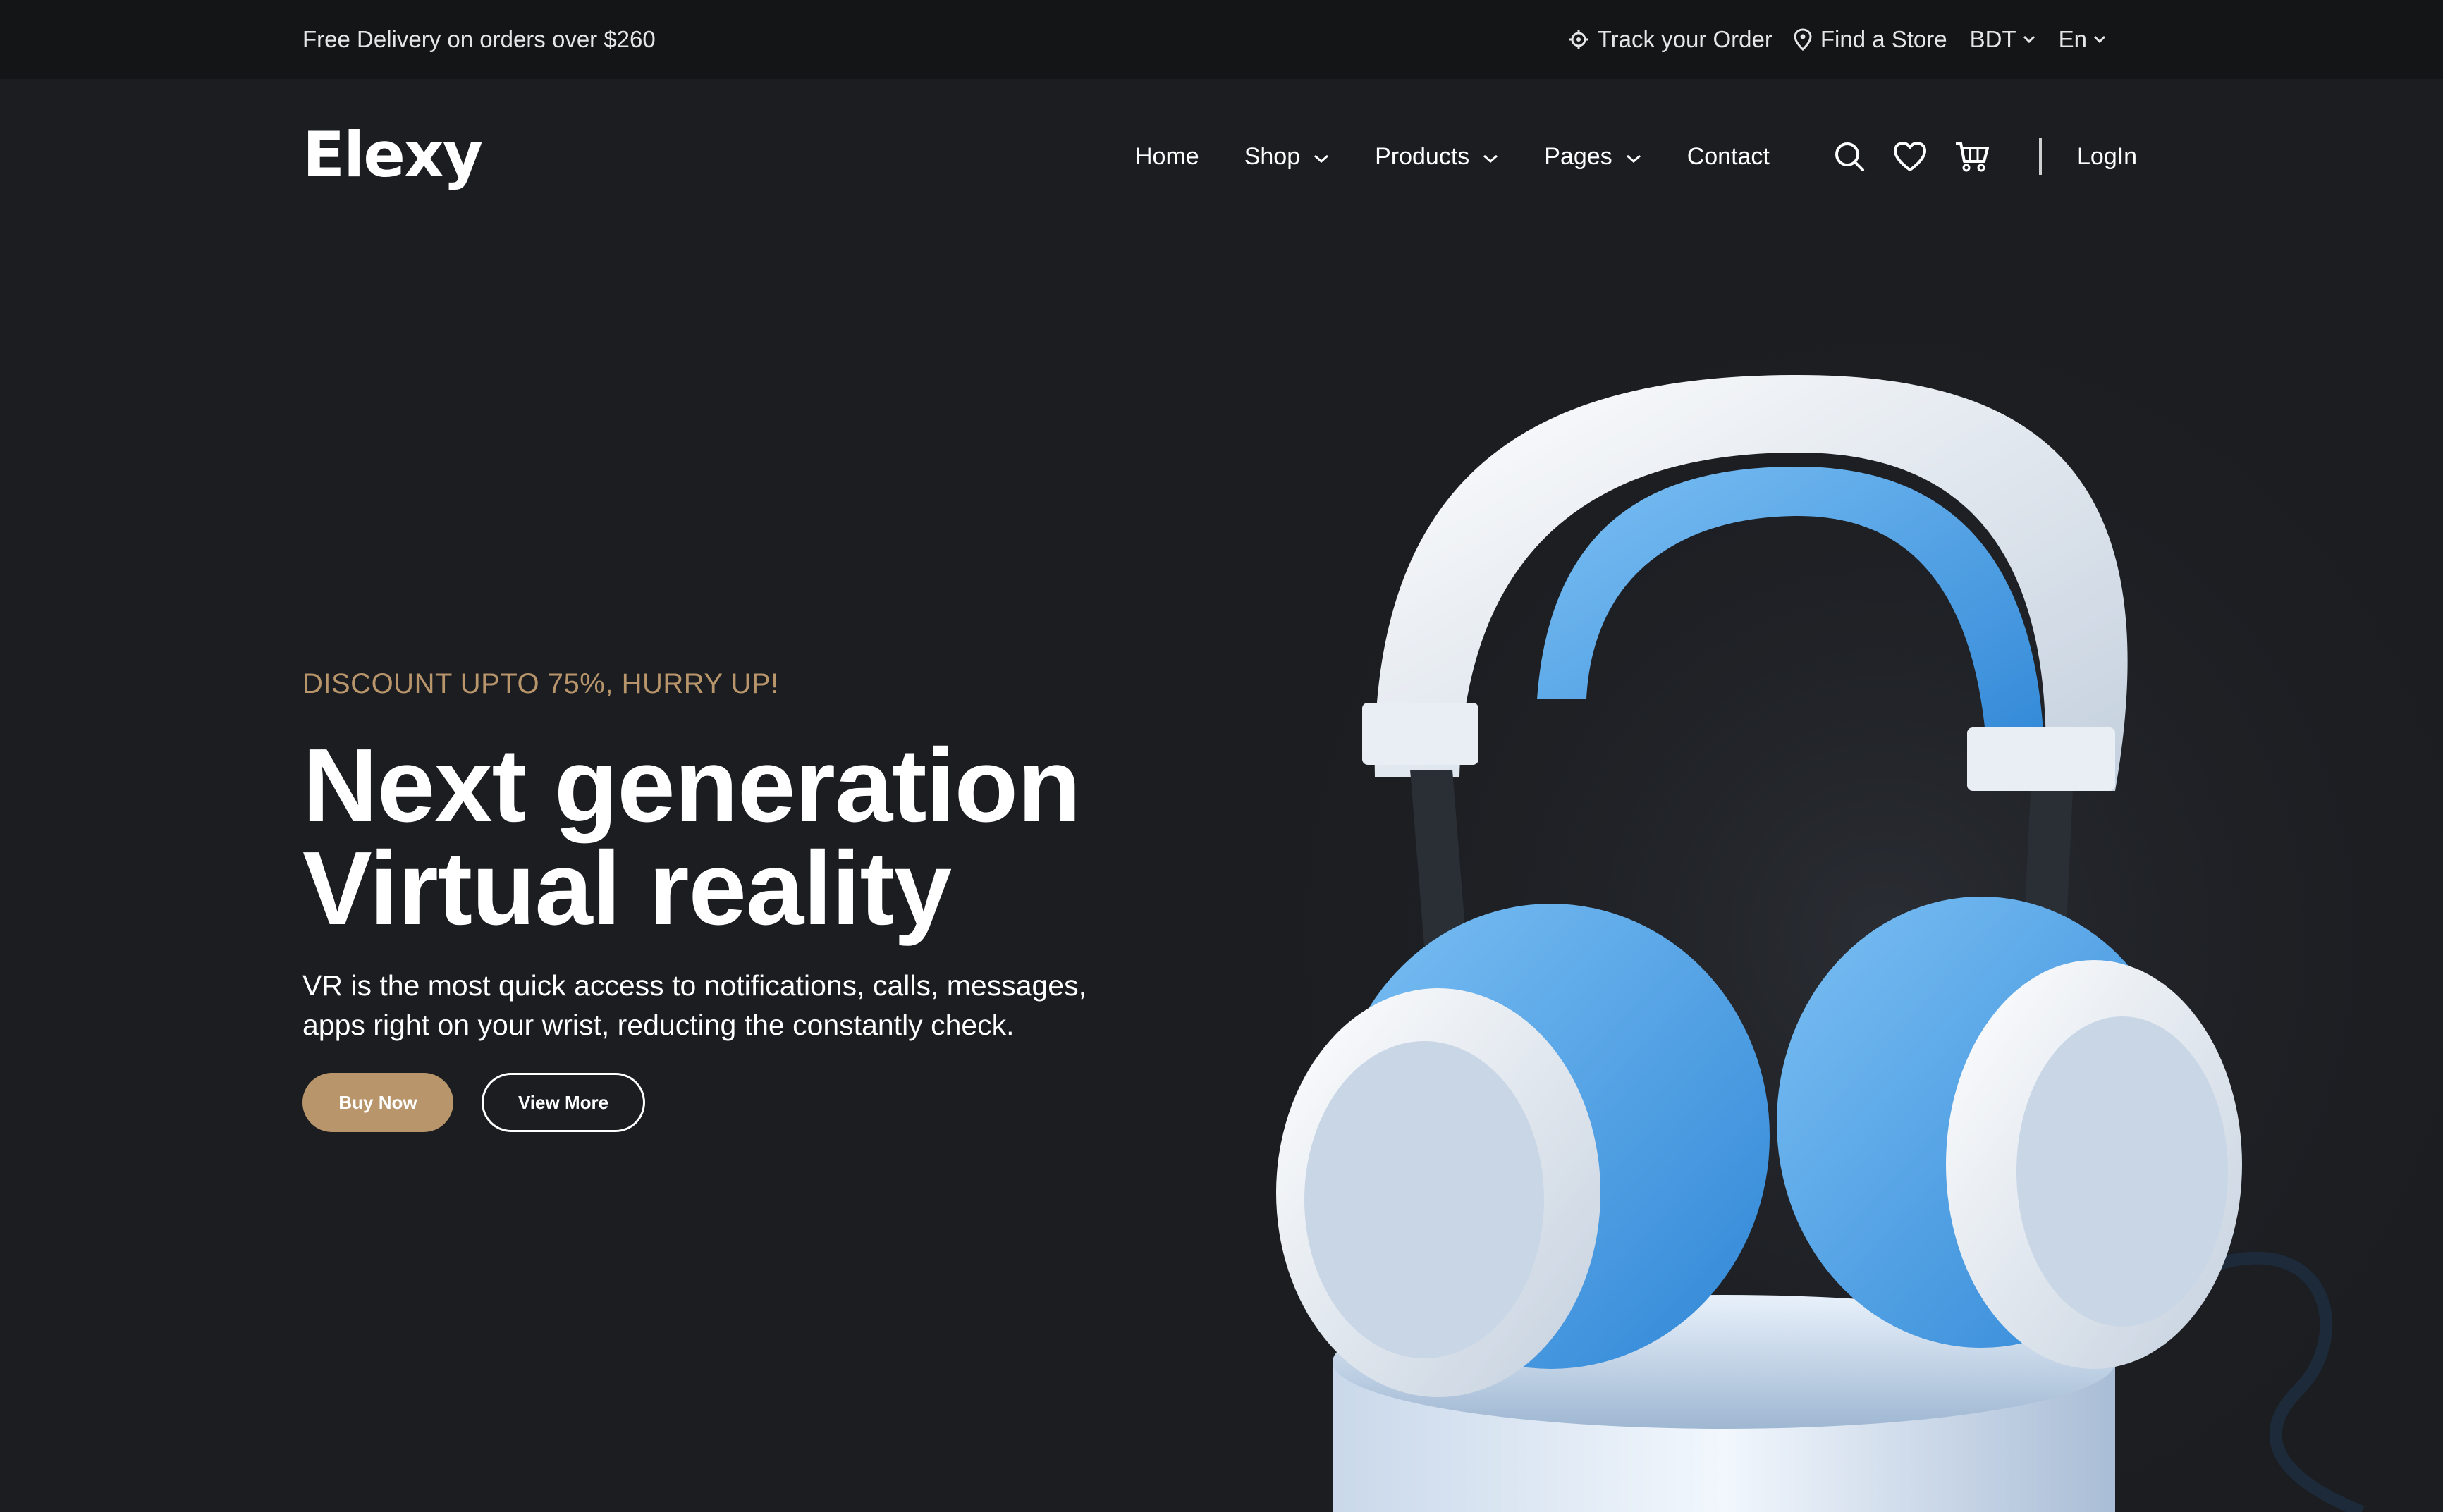 The width and height of the screenshot is (2443, 1512). I want to click on nav-contact-label: Contact, so click(1728, 156).